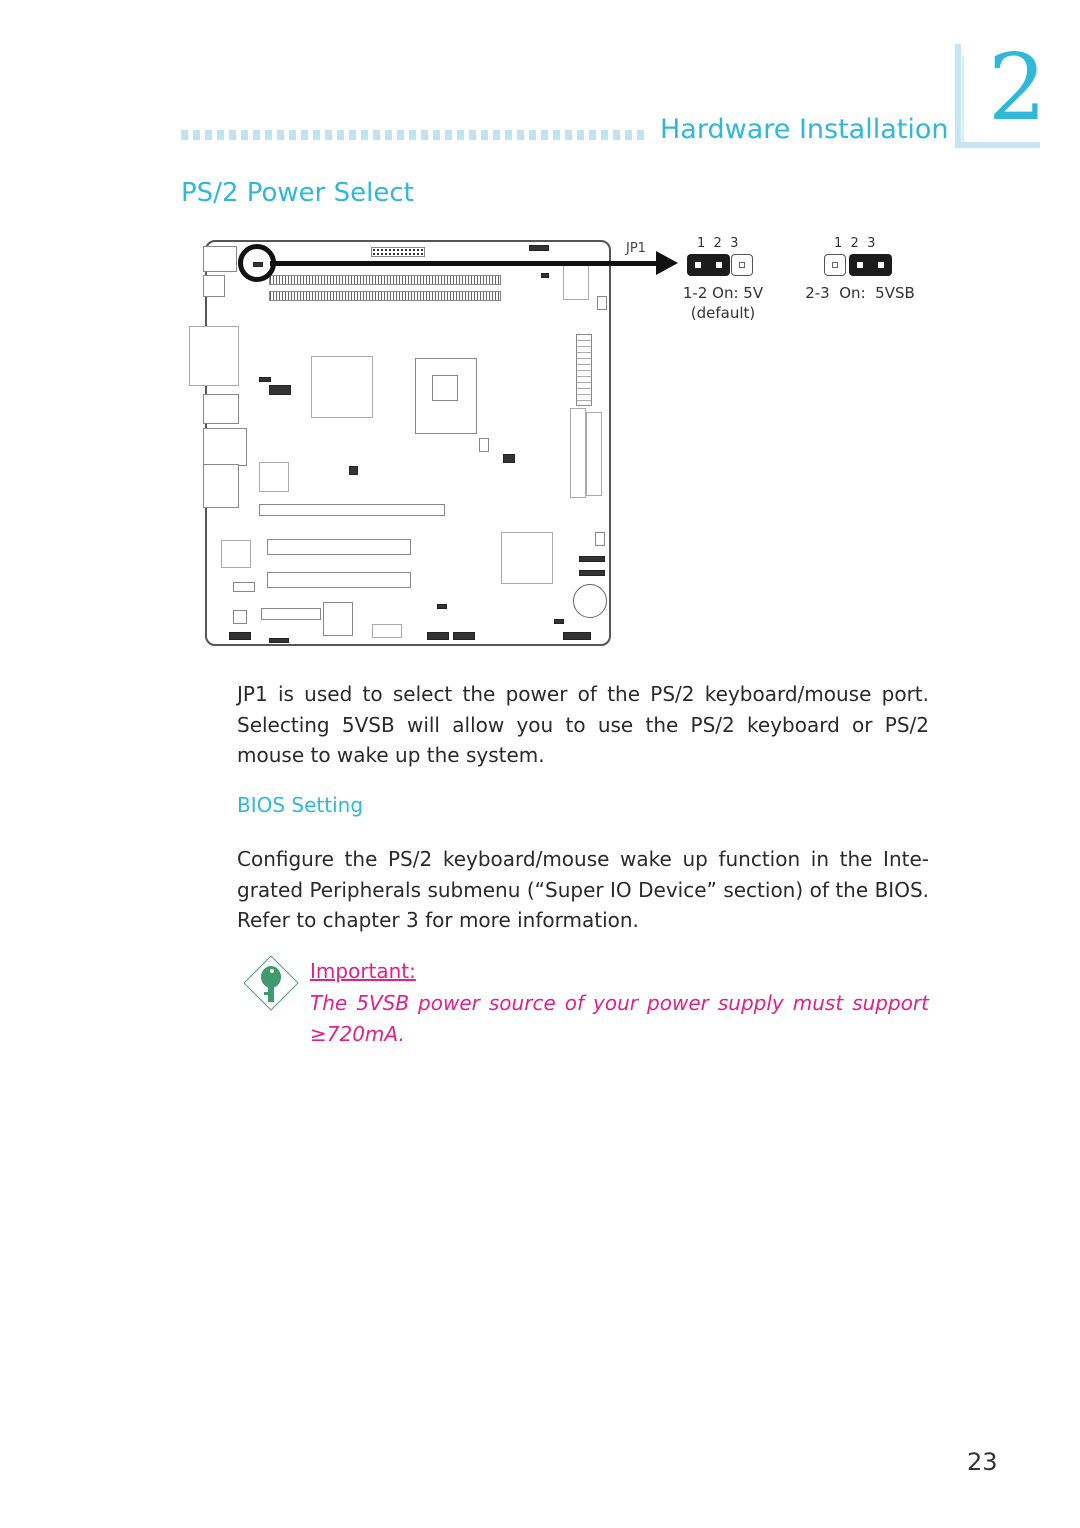 This screenshot has width=1080, height=1528. Describe the element at coordinates (1017, 87) in the screenshot. I see `chapter-number: 2` at that location.